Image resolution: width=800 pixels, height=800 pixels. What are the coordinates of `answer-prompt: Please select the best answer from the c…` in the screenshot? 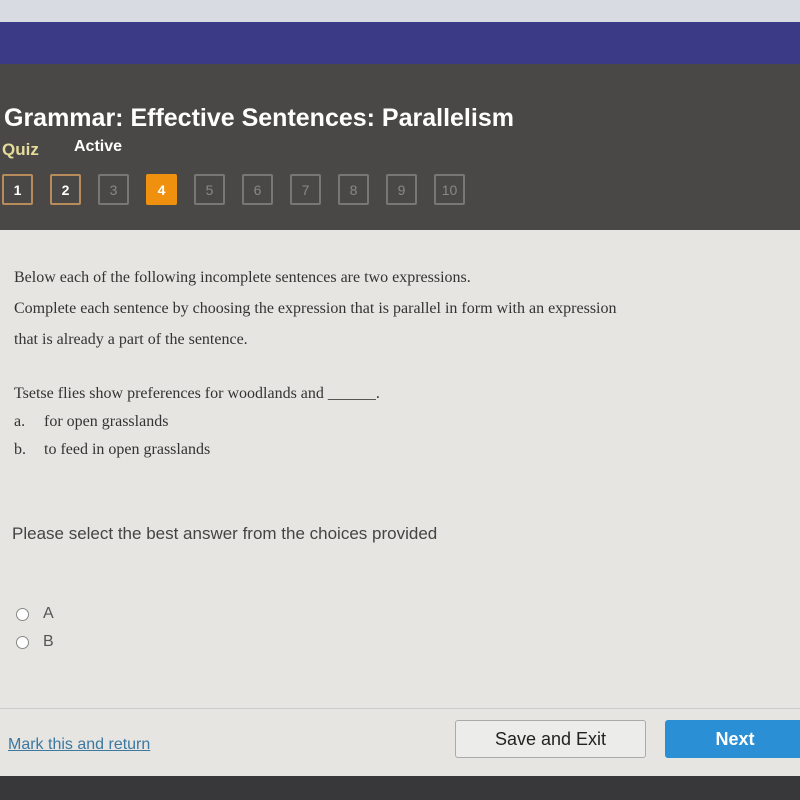 It's located at (225, 533).